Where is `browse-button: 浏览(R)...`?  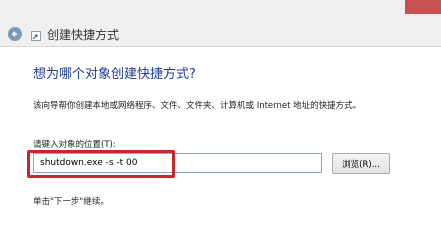 browse-button: 浏览(R)... is located at coordinates (361, 163).